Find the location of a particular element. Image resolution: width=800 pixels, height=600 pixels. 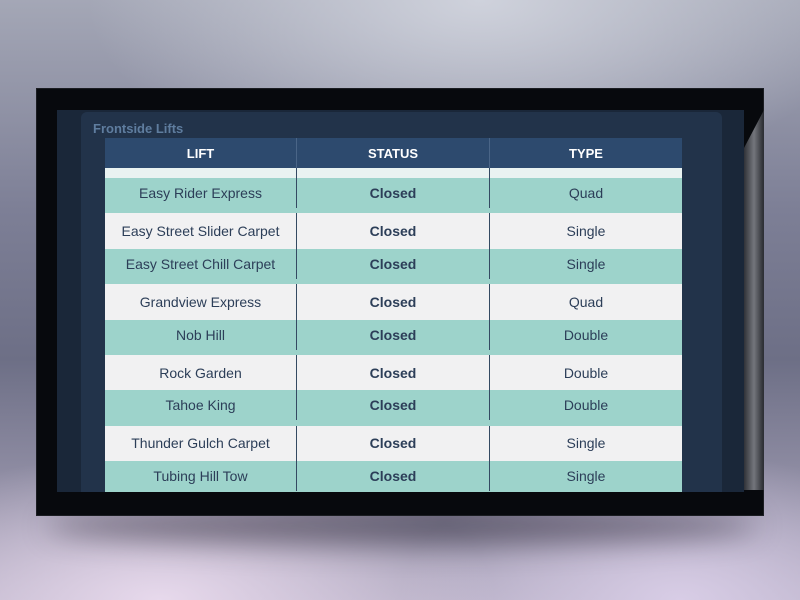

lift-name: Thunder Gulch Carpet is located at coordinates (201, 443).